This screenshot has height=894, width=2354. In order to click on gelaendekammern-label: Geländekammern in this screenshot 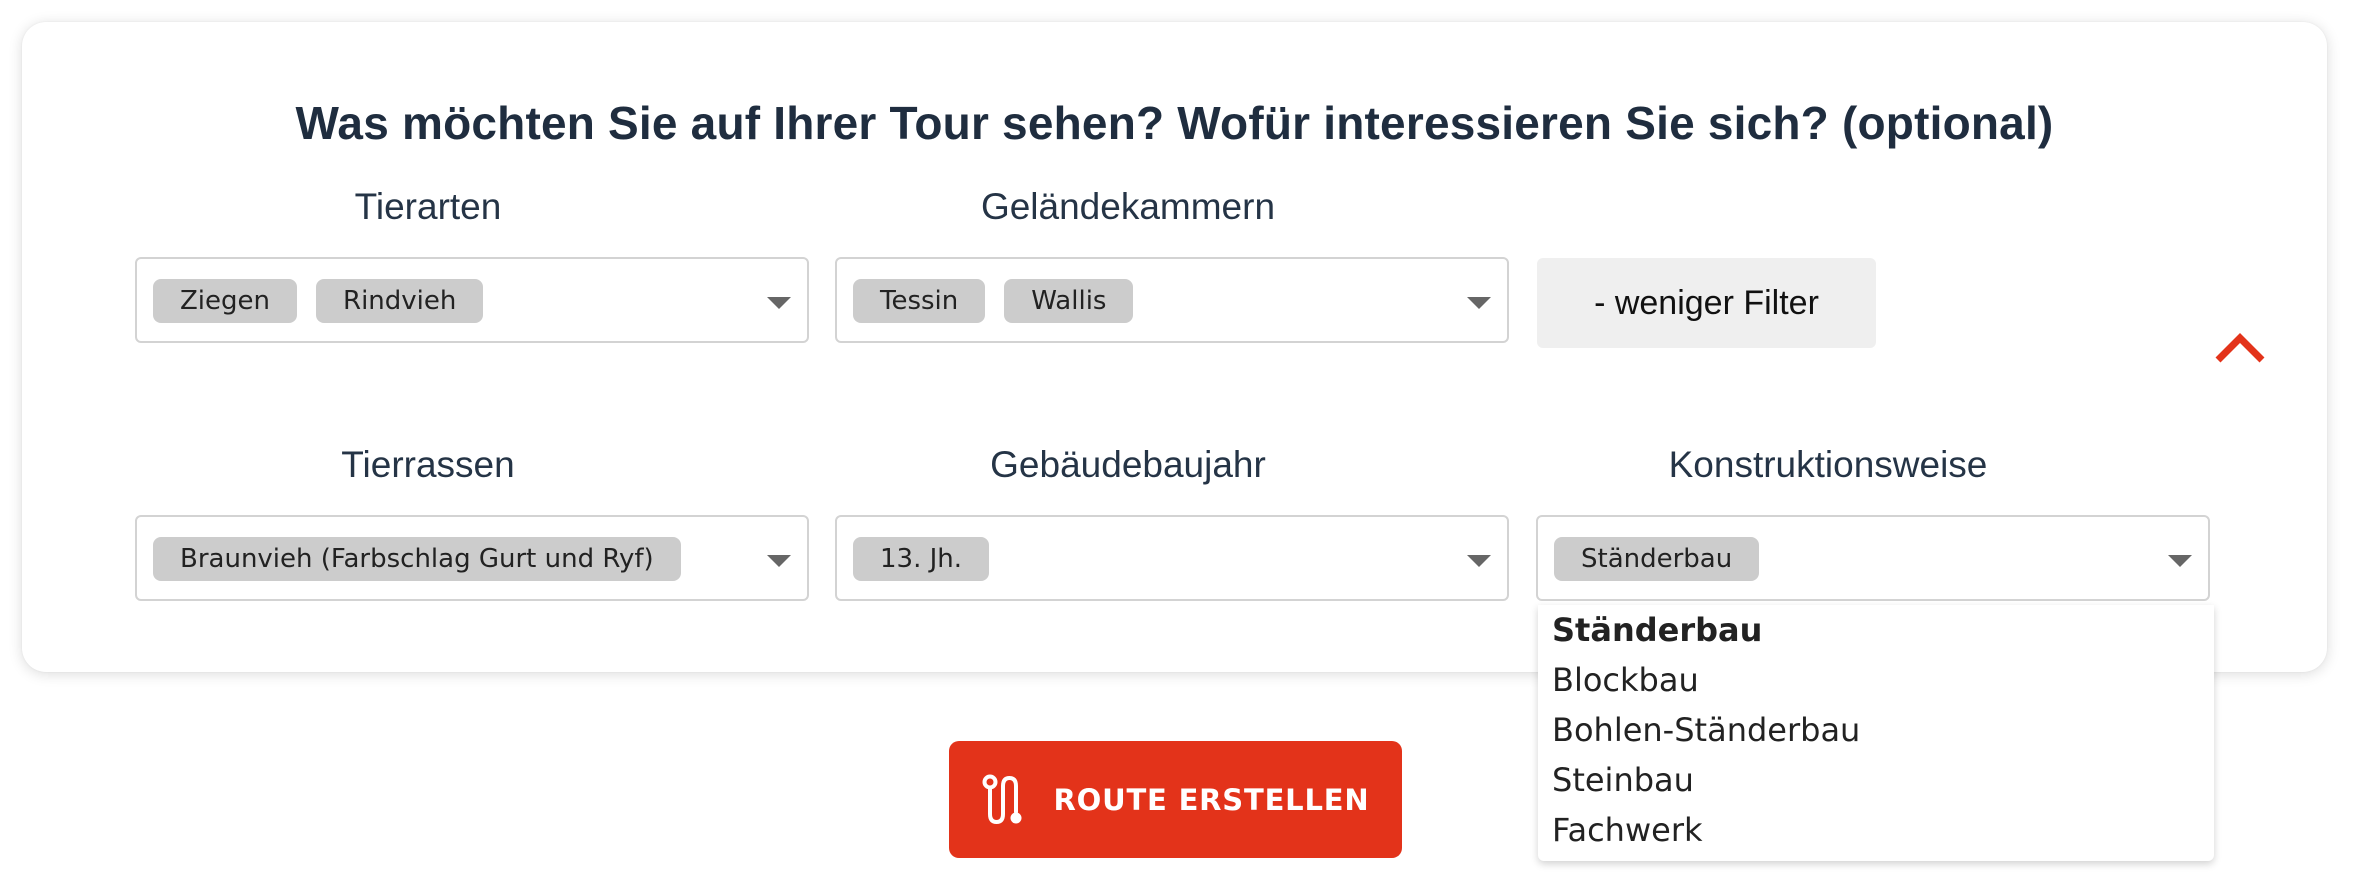, I will do `click(1128, 206)`.